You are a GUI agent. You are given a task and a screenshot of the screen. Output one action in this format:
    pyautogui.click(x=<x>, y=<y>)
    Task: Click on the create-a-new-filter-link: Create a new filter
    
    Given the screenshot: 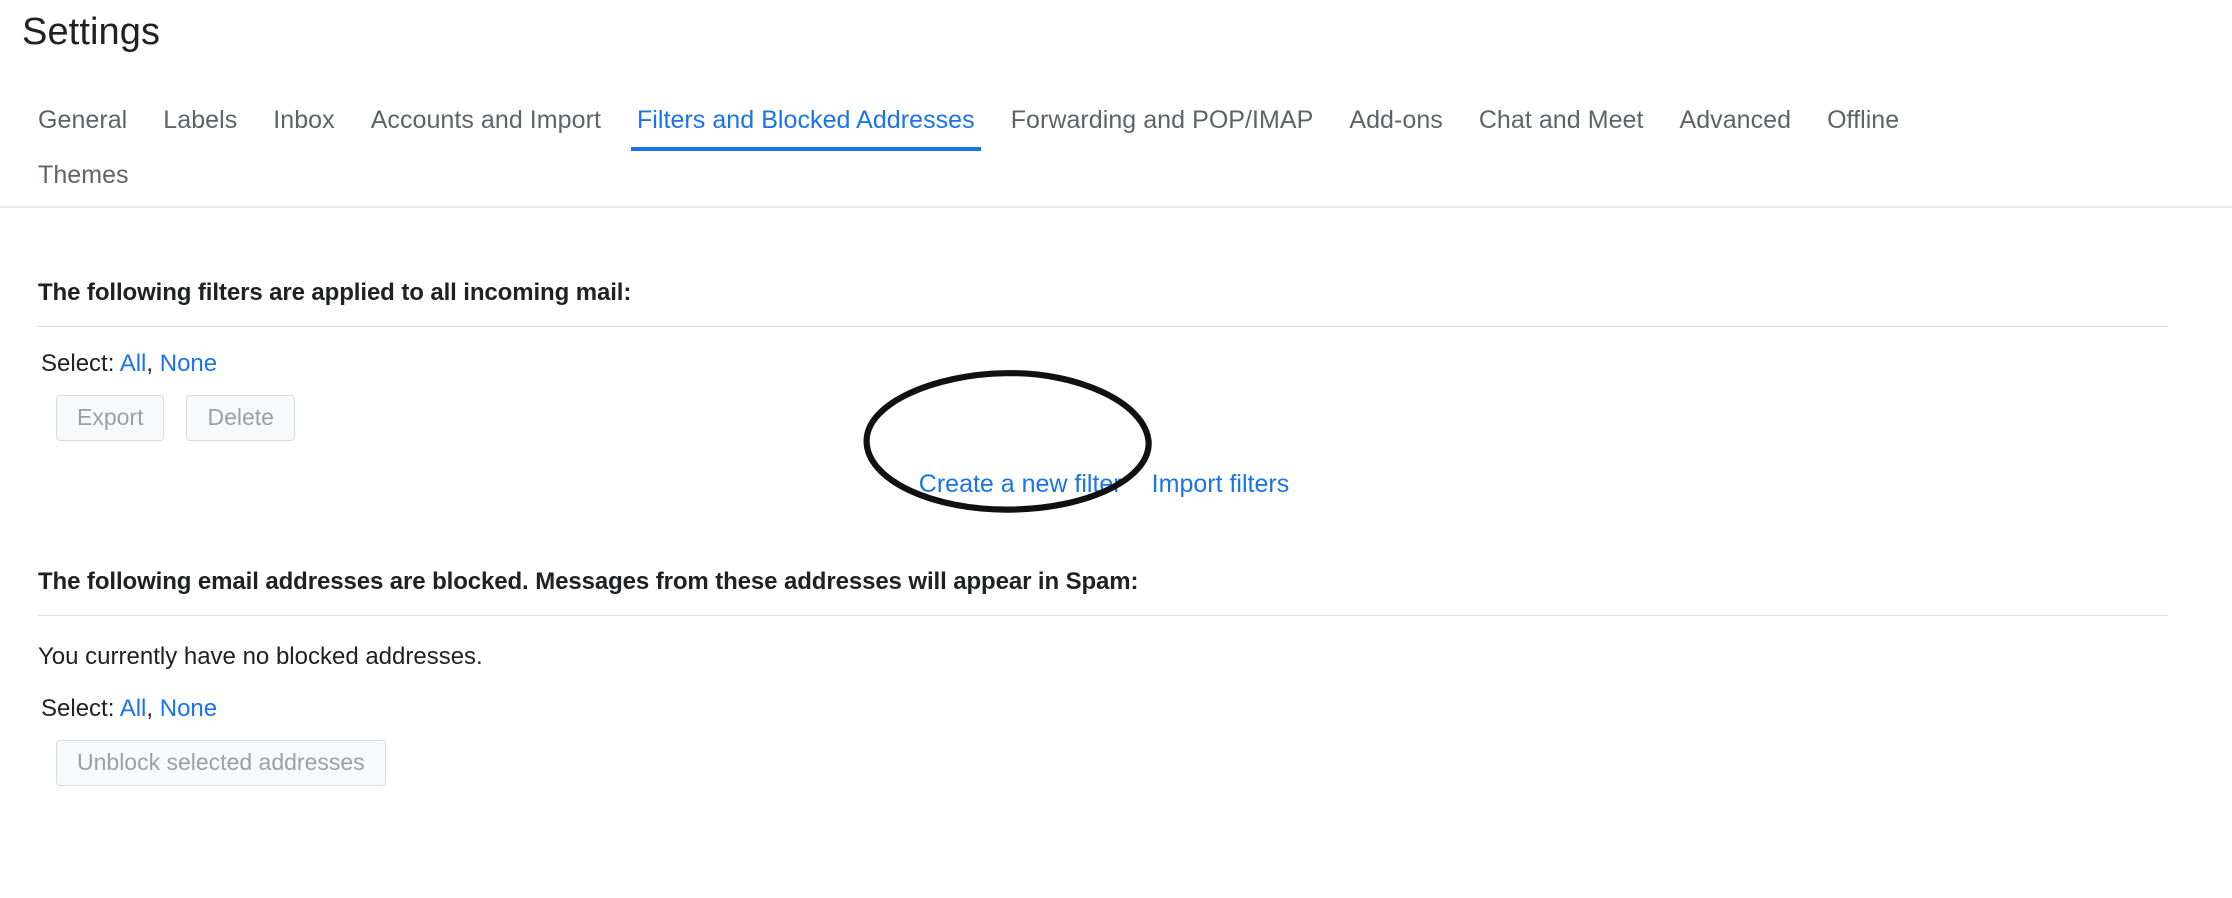 What is the action you would take?
    pyautogui.click(x=1020, y=484)
    